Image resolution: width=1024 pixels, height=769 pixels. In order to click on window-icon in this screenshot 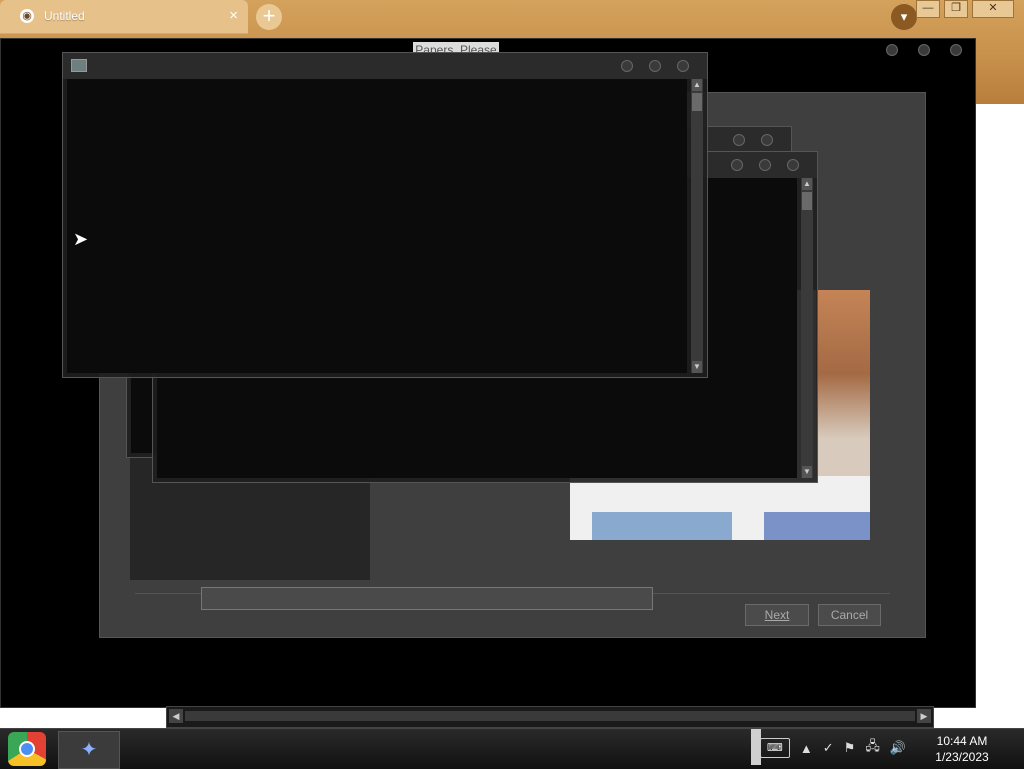, I will do `click(79, 65)`.